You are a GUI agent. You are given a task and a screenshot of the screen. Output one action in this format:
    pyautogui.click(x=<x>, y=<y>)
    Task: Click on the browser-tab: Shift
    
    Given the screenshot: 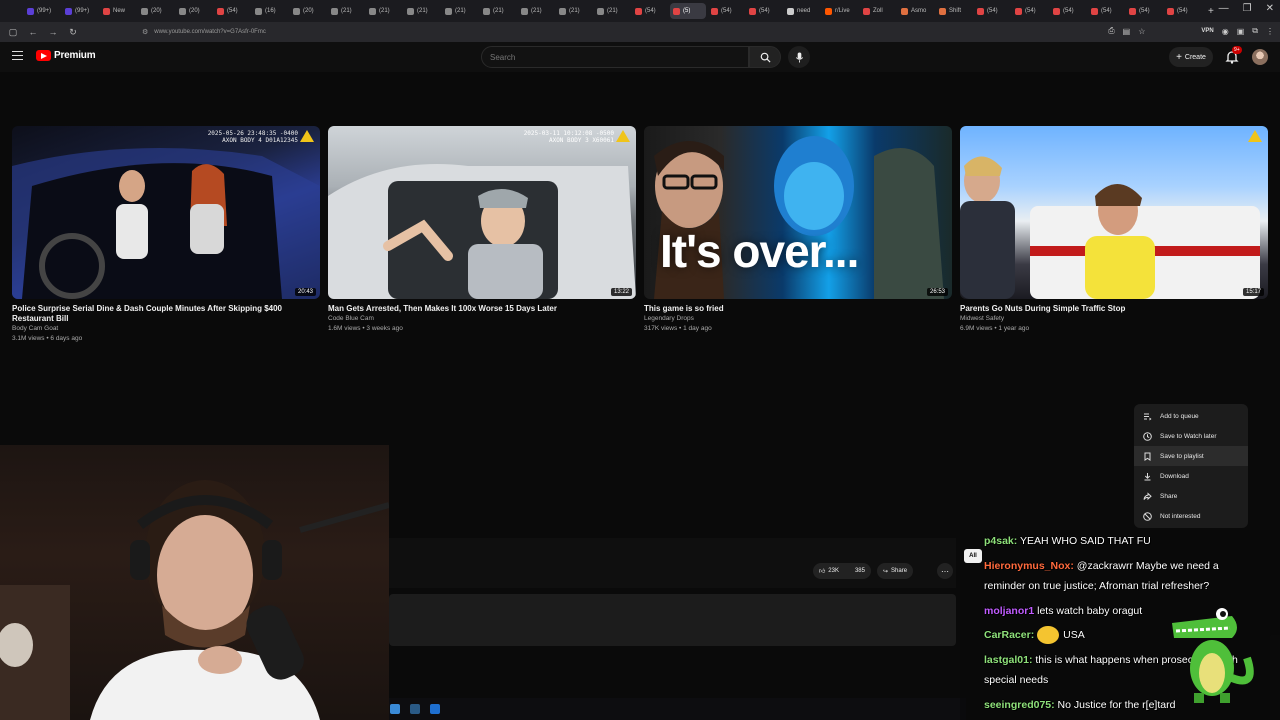 What is the action you would take?
    pyautogui.click(x=954, y=11)
    